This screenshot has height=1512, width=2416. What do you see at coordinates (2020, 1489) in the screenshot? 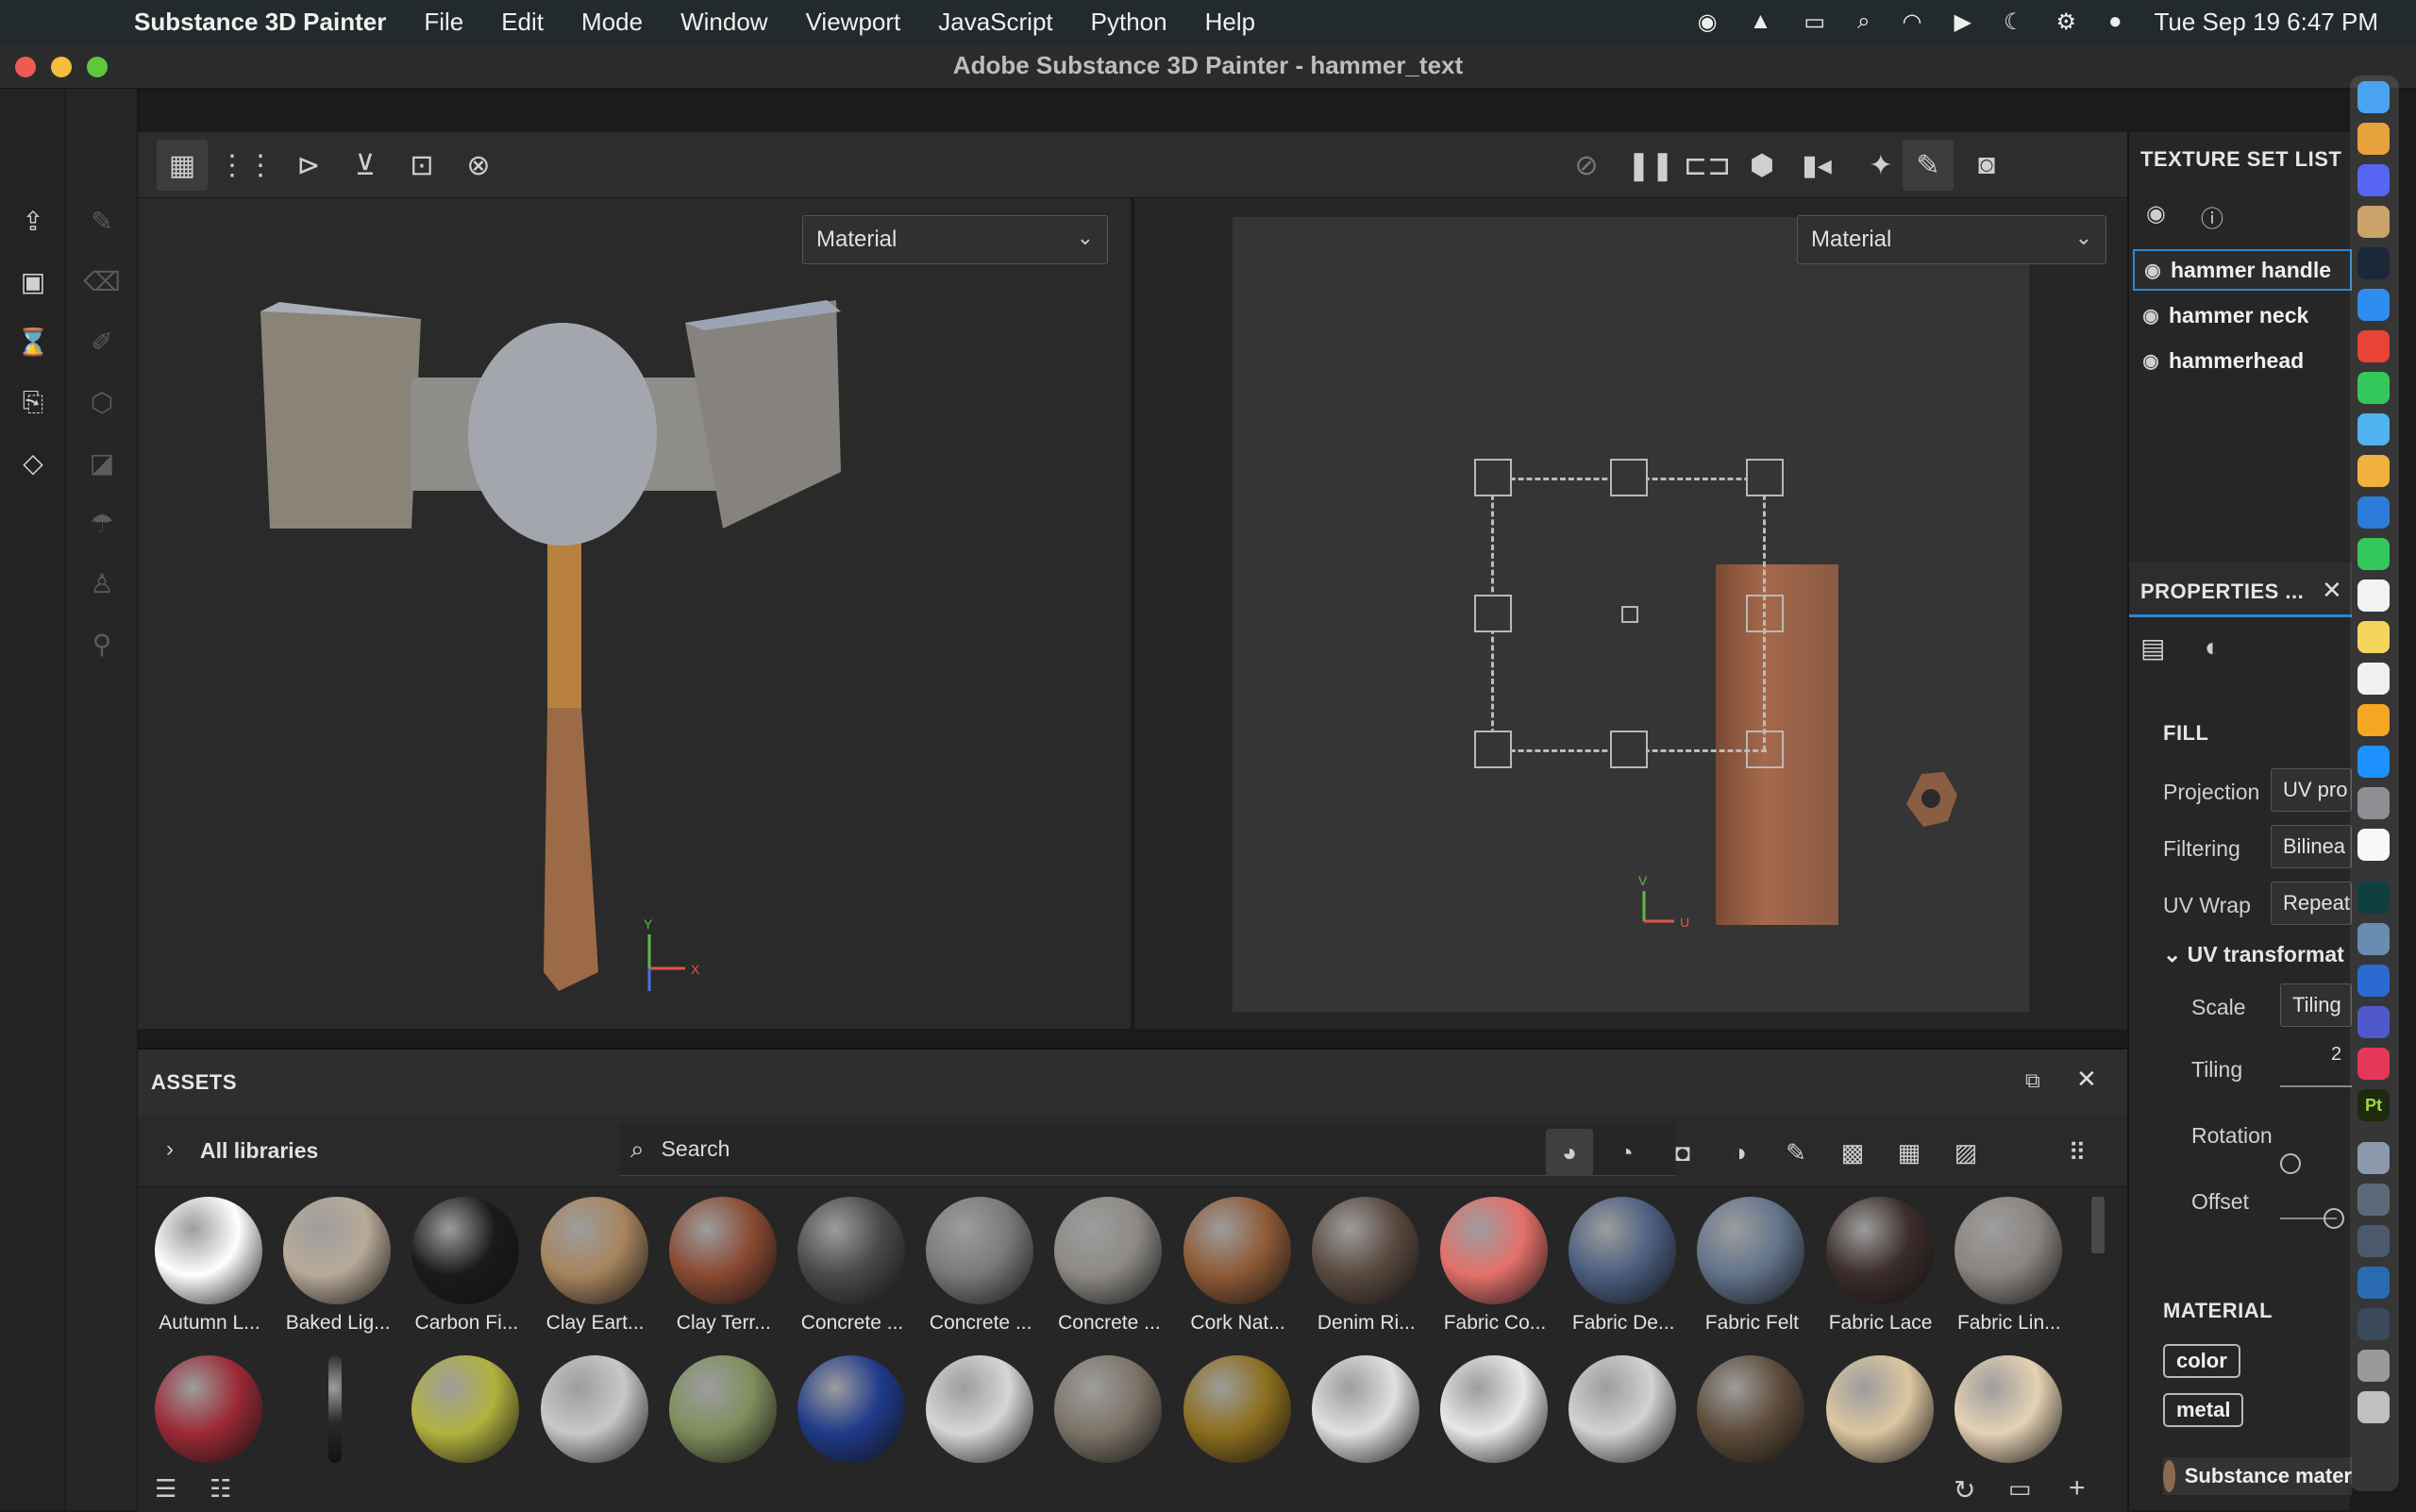
I see `new-folder-icon: ▭` at bounding box center [2020, 1489].